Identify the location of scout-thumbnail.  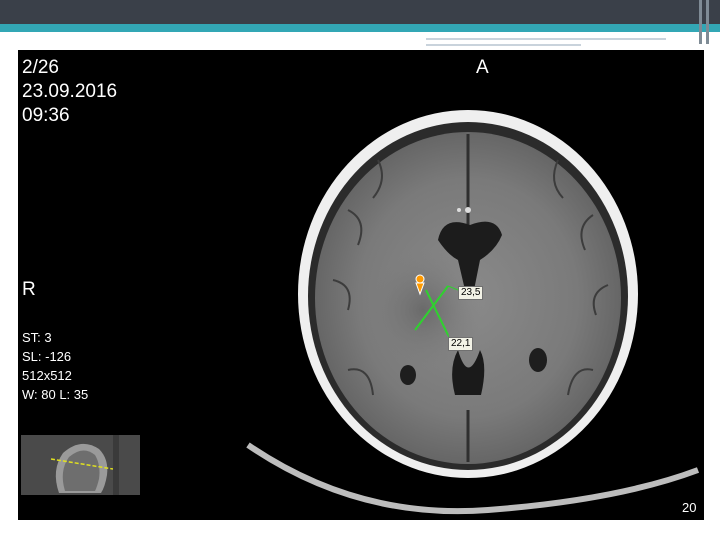
(80, 465).